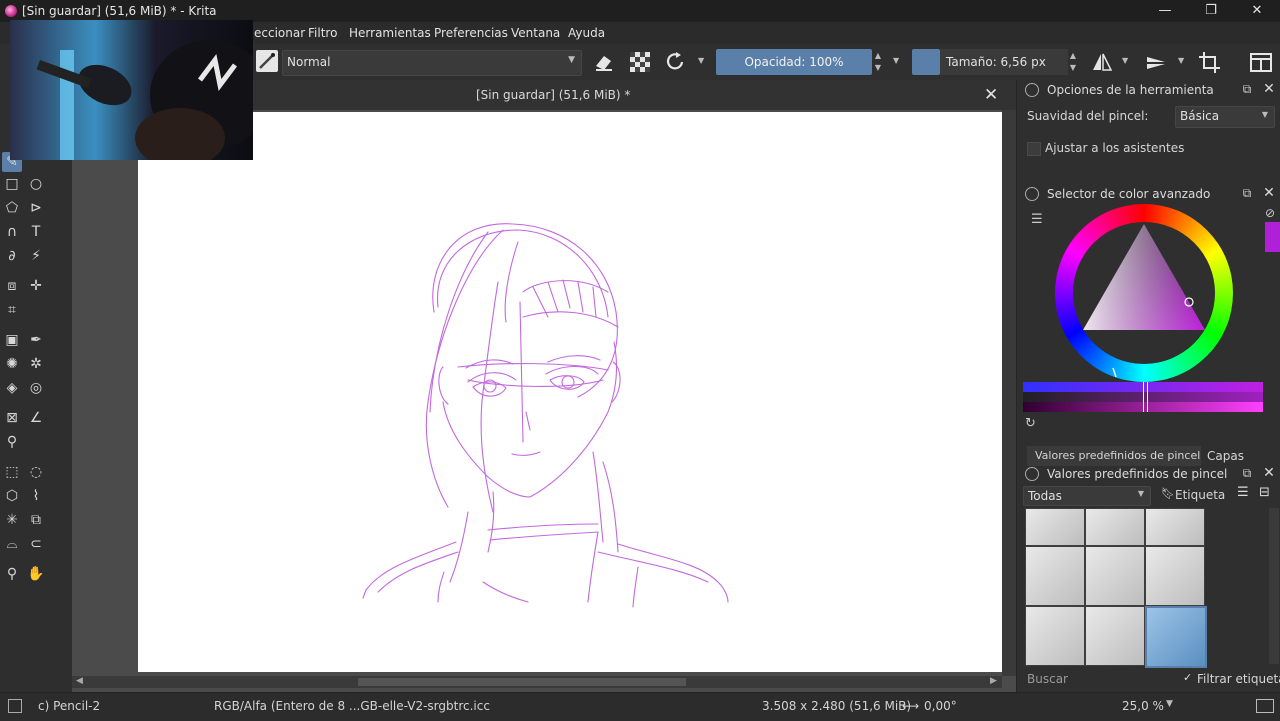 The height and width of the screenshot is (721, 1280). What do you see at coordinates (1274, 586) in the screenshot?
I see `presets-scrollbar` at bounding box center [1274, 586].